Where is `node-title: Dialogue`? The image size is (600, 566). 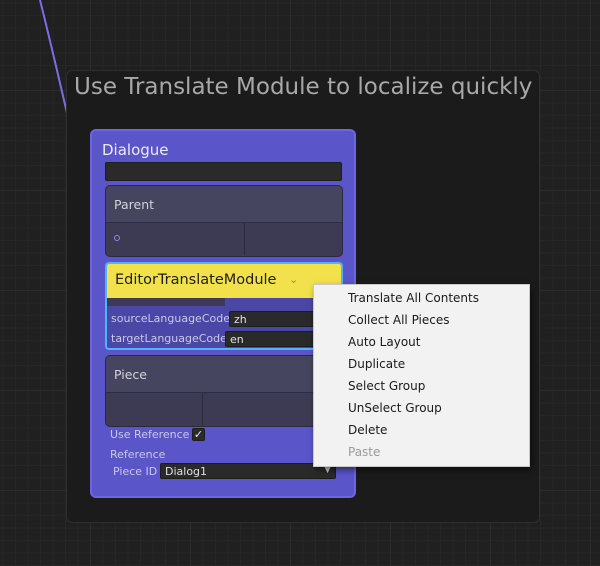
node-title: Dialogue is located at coordinates (135, 150).